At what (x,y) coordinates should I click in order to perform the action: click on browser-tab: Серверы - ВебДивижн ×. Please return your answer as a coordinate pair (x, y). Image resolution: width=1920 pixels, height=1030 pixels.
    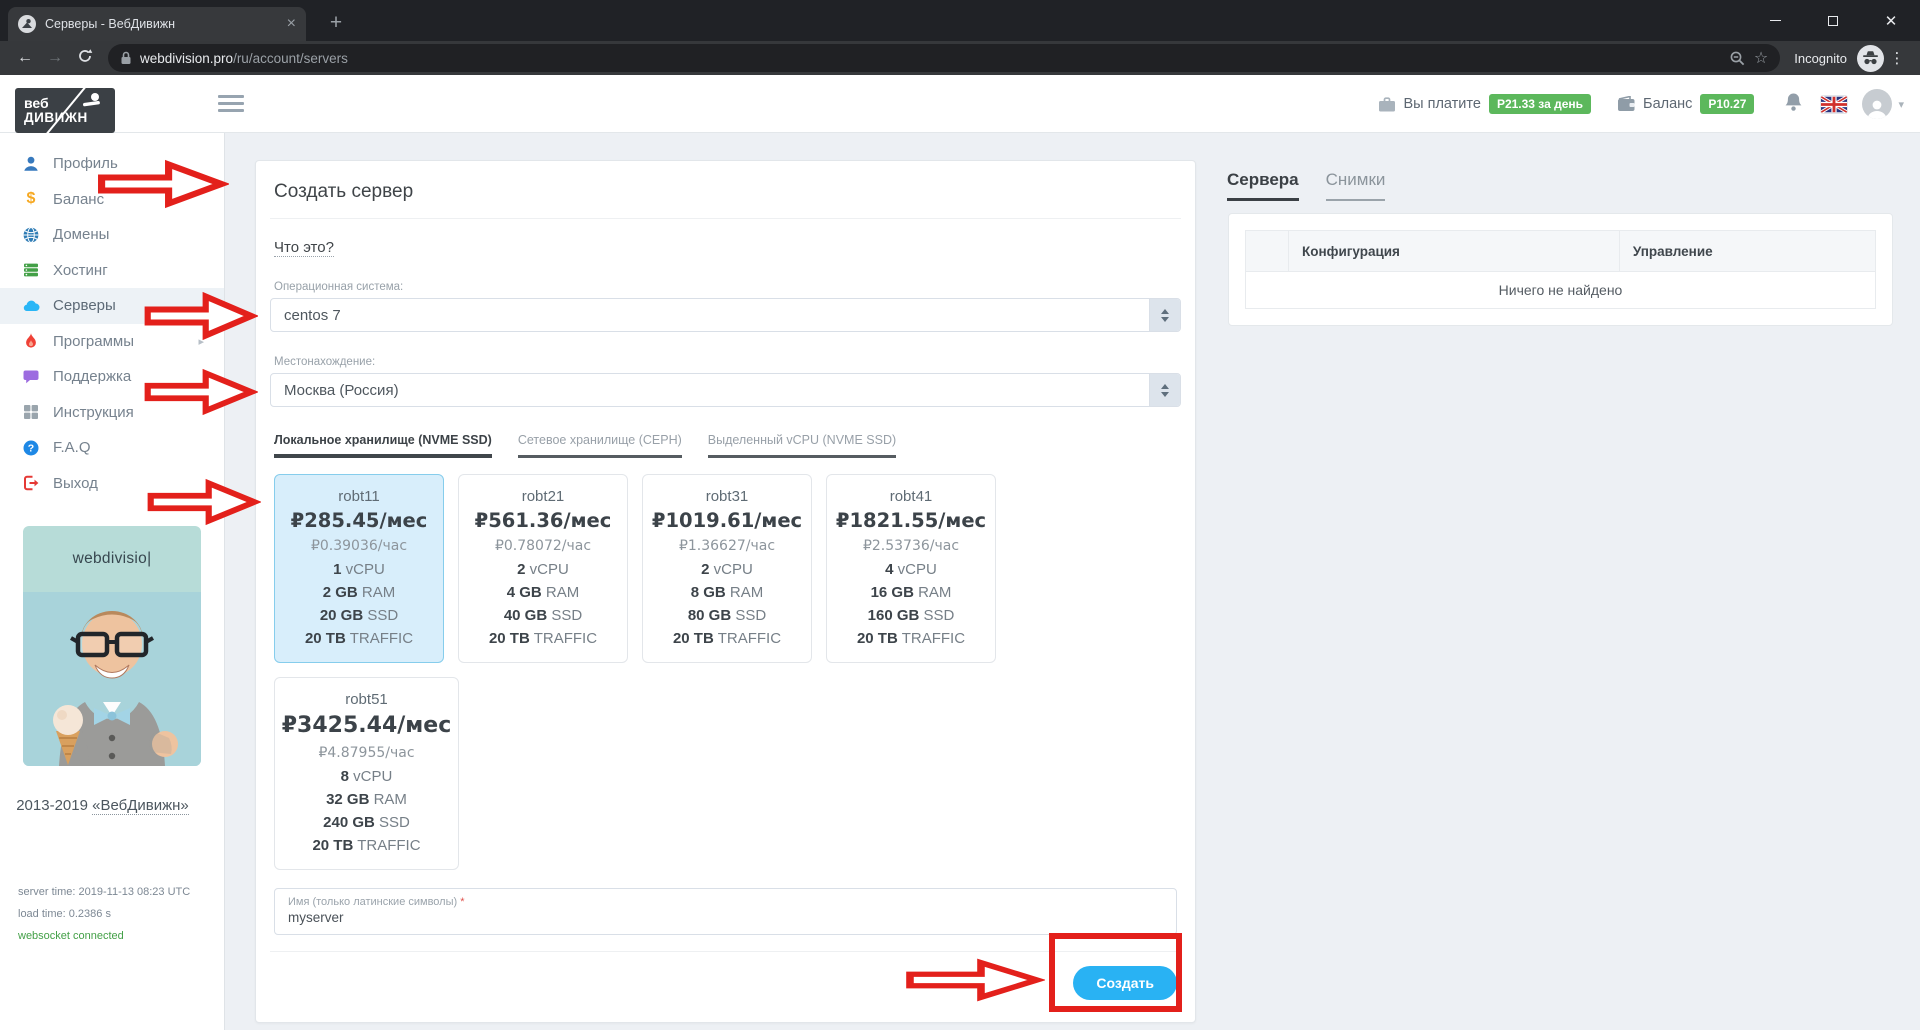
    Looking at the image, I should click on (157, 24).